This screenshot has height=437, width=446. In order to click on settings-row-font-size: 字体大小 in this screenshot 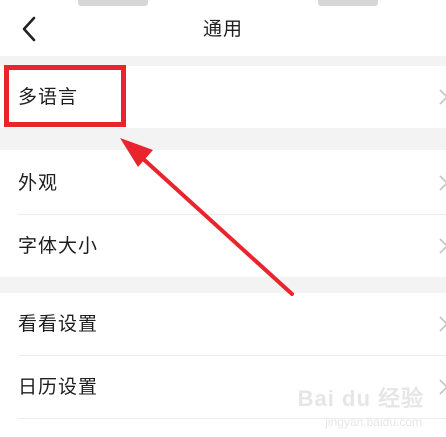, I will do `click(223, 246)`.